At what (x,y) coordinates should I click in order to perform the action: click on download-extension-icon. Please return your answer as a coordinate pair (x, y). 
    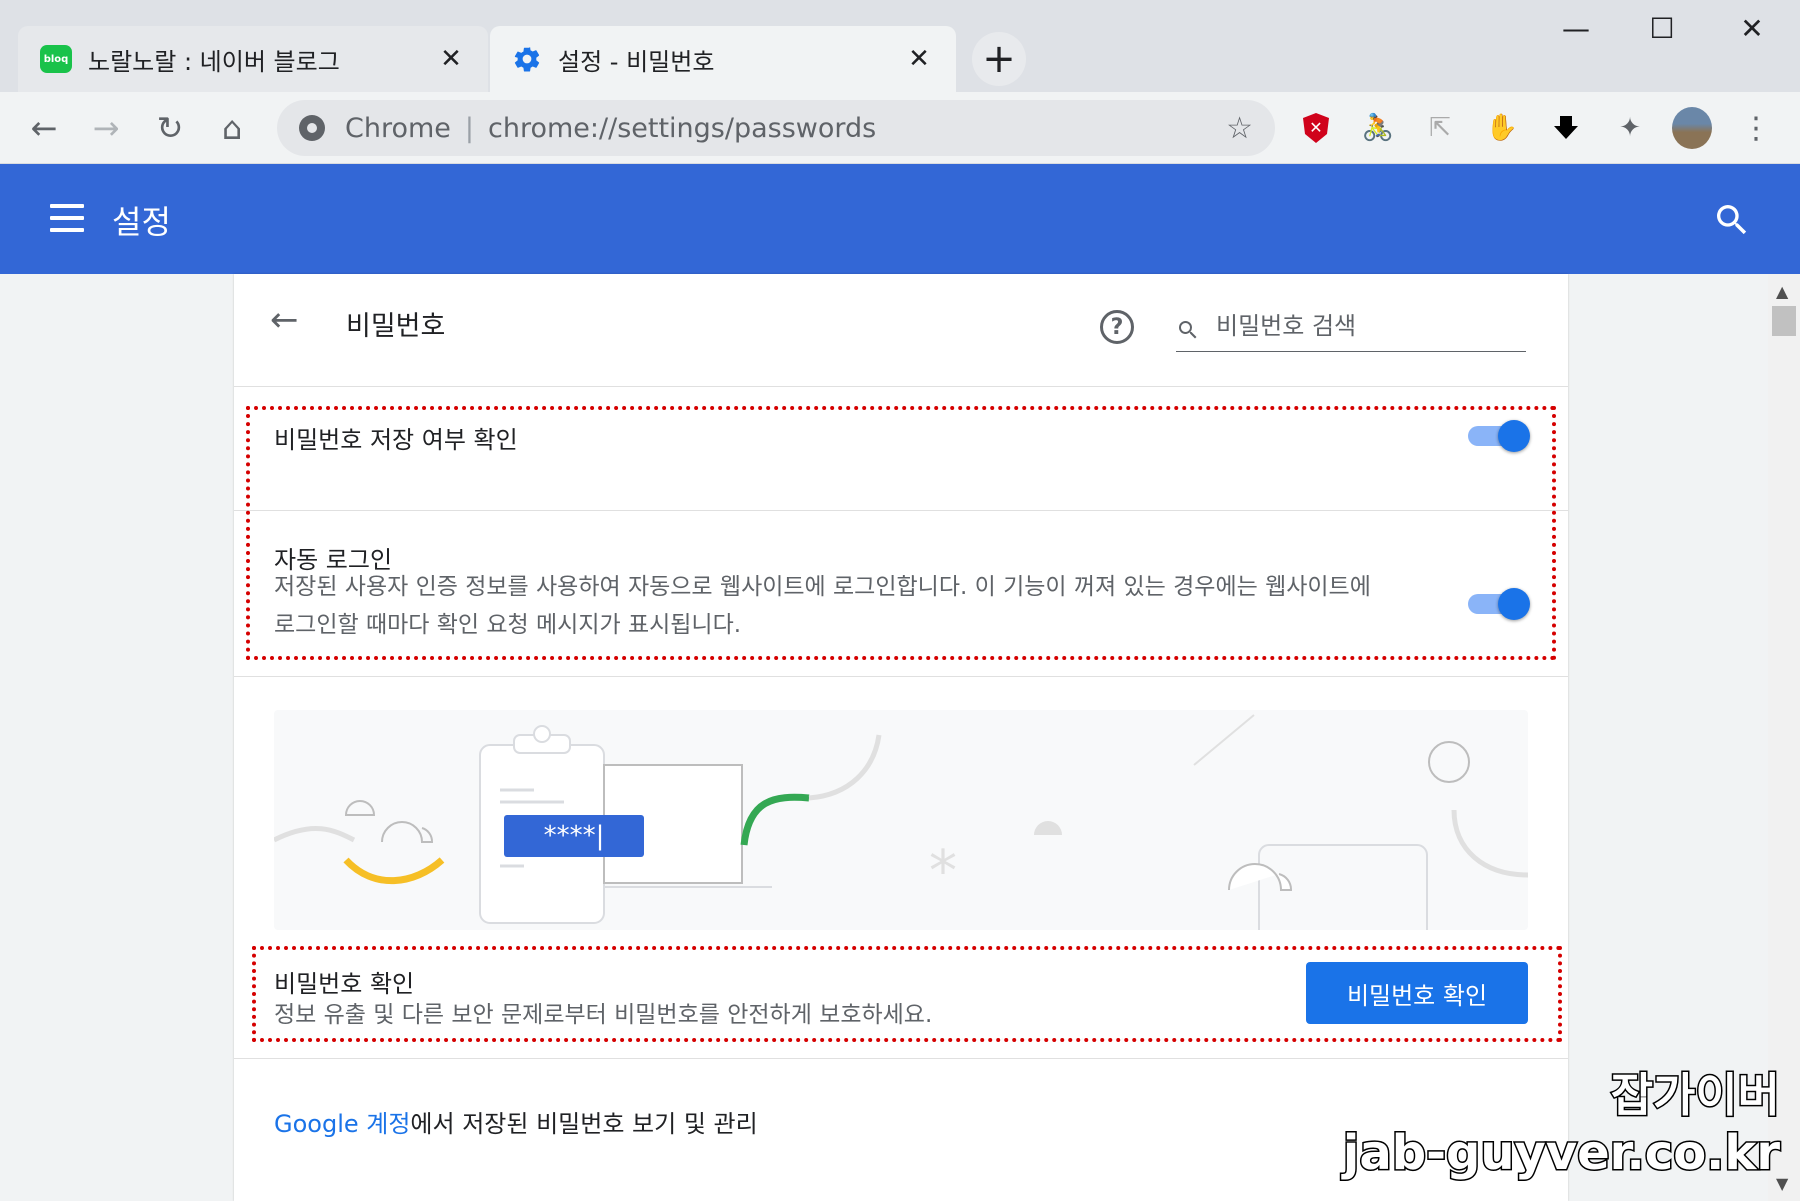
    Looking at the image, I should click on (1566, 128).